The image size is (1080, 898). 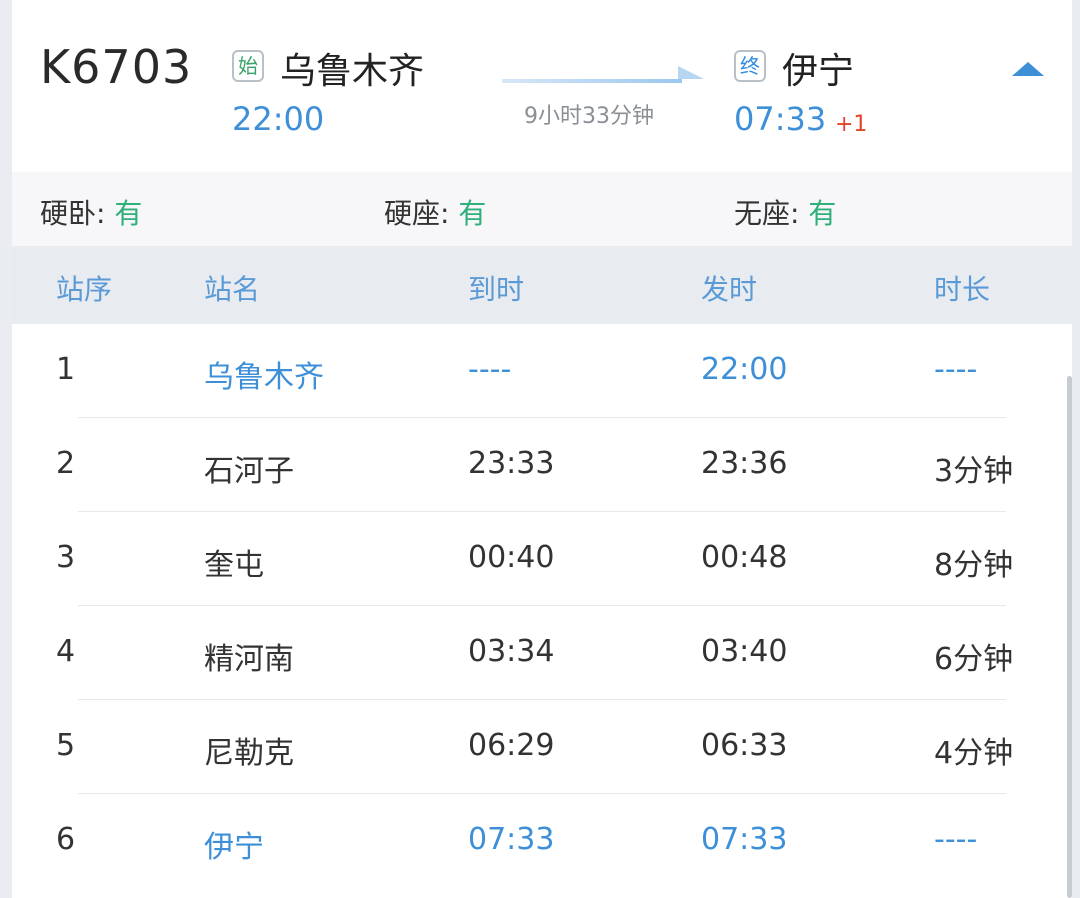 What do you see at coordinates (962, 289) in the screenshot?
I see `header-stay: 时长` at bounding box center [962, 289].